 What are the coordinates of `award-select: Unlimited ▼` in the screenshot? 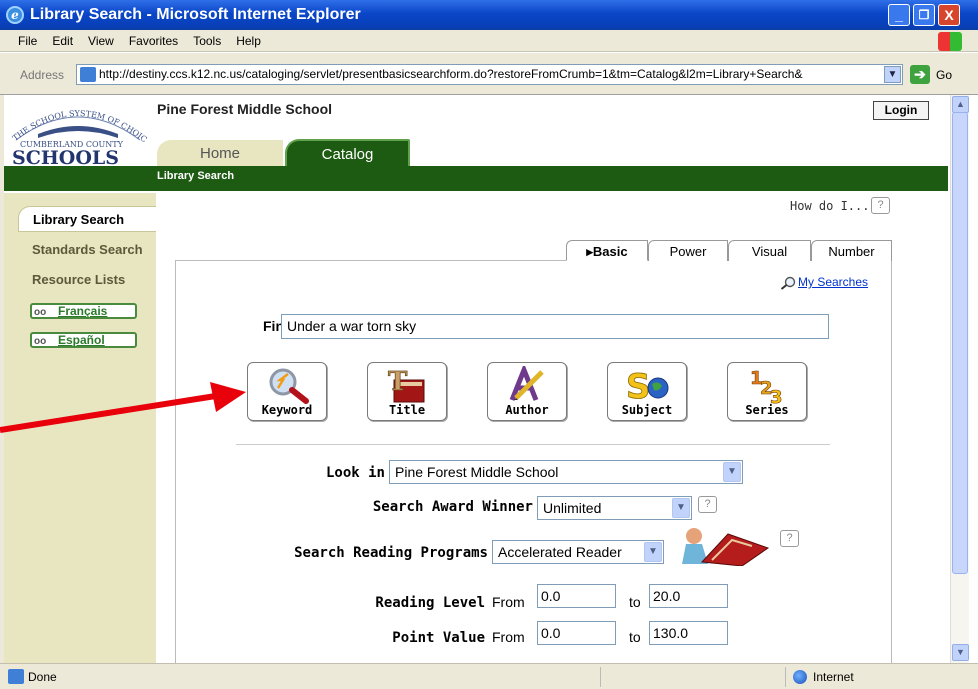 It's located at (614, 508).